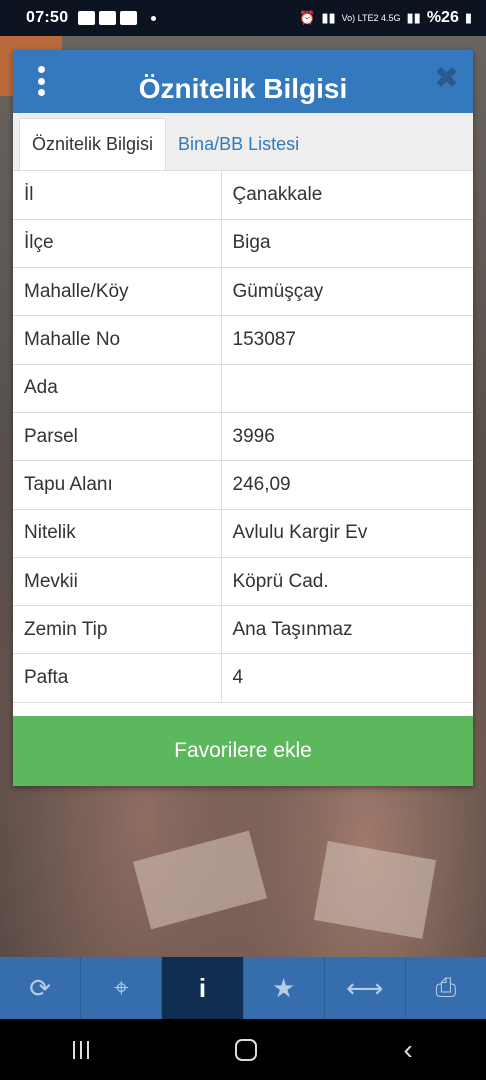 The width and height of the screenshot is (486, 1080). What do you see at coordinates (117, 678) in the screenshot?
I see `attribute-key: Pafta` at bounding box center [117, 678].